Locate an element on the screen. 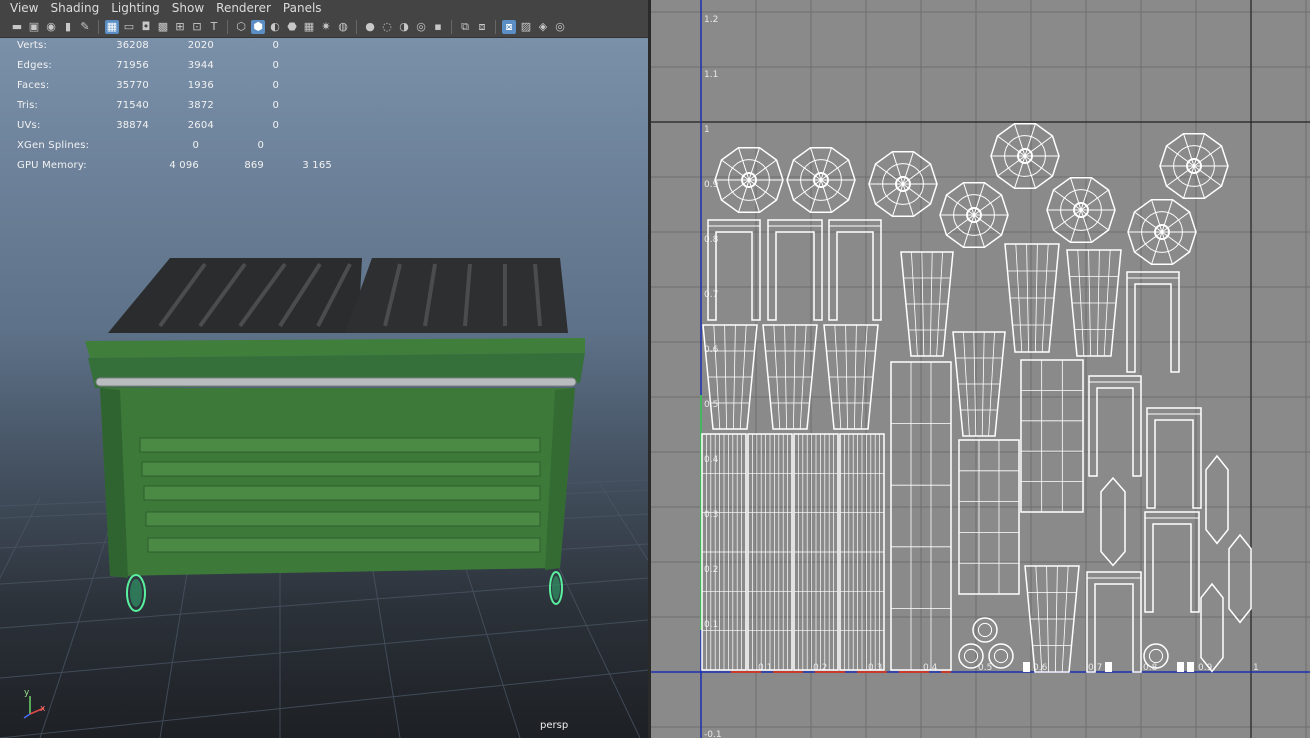 This screenshot has width=1310, height=738. menu-shading: Shading is located at coordinates (74, 8).